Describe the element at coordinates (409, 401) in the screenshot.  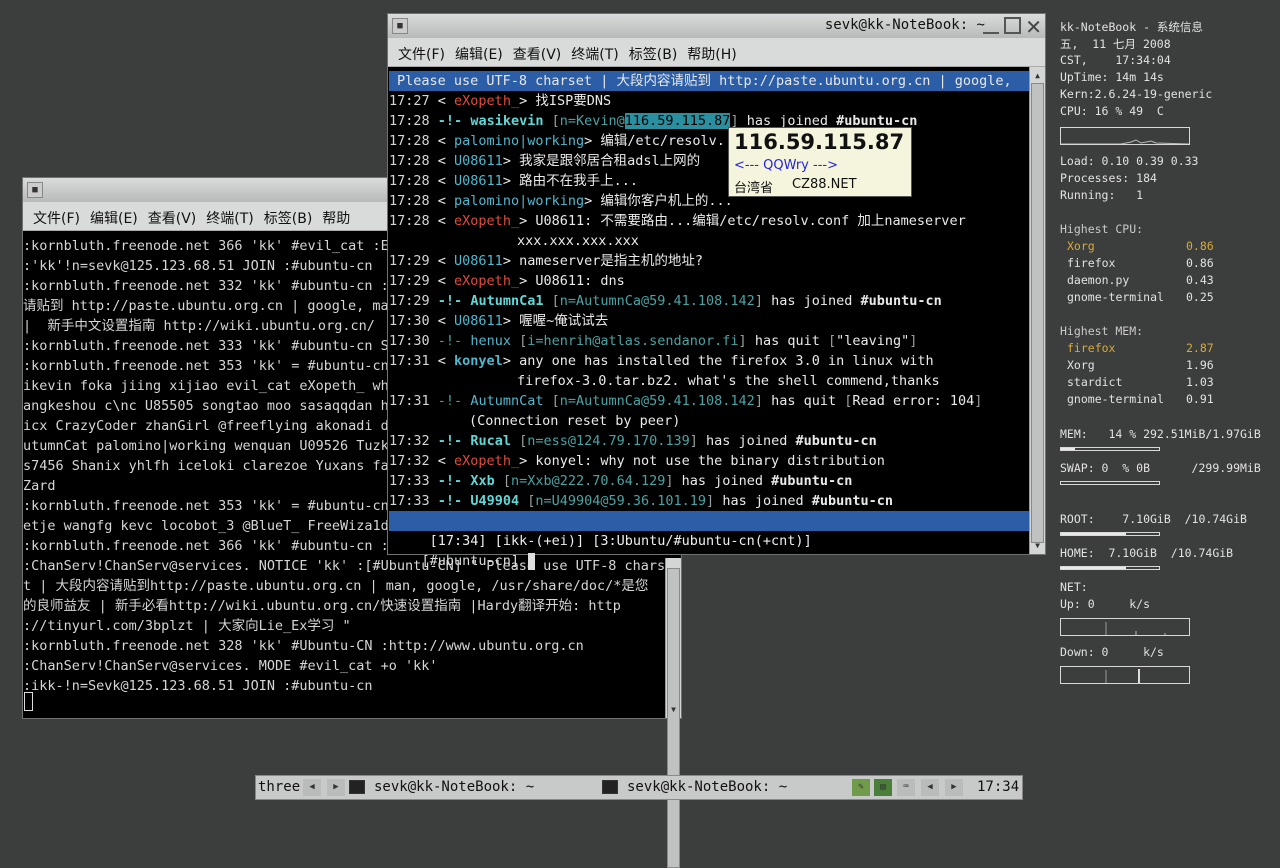
I see `message-time: 17:31` at that location.